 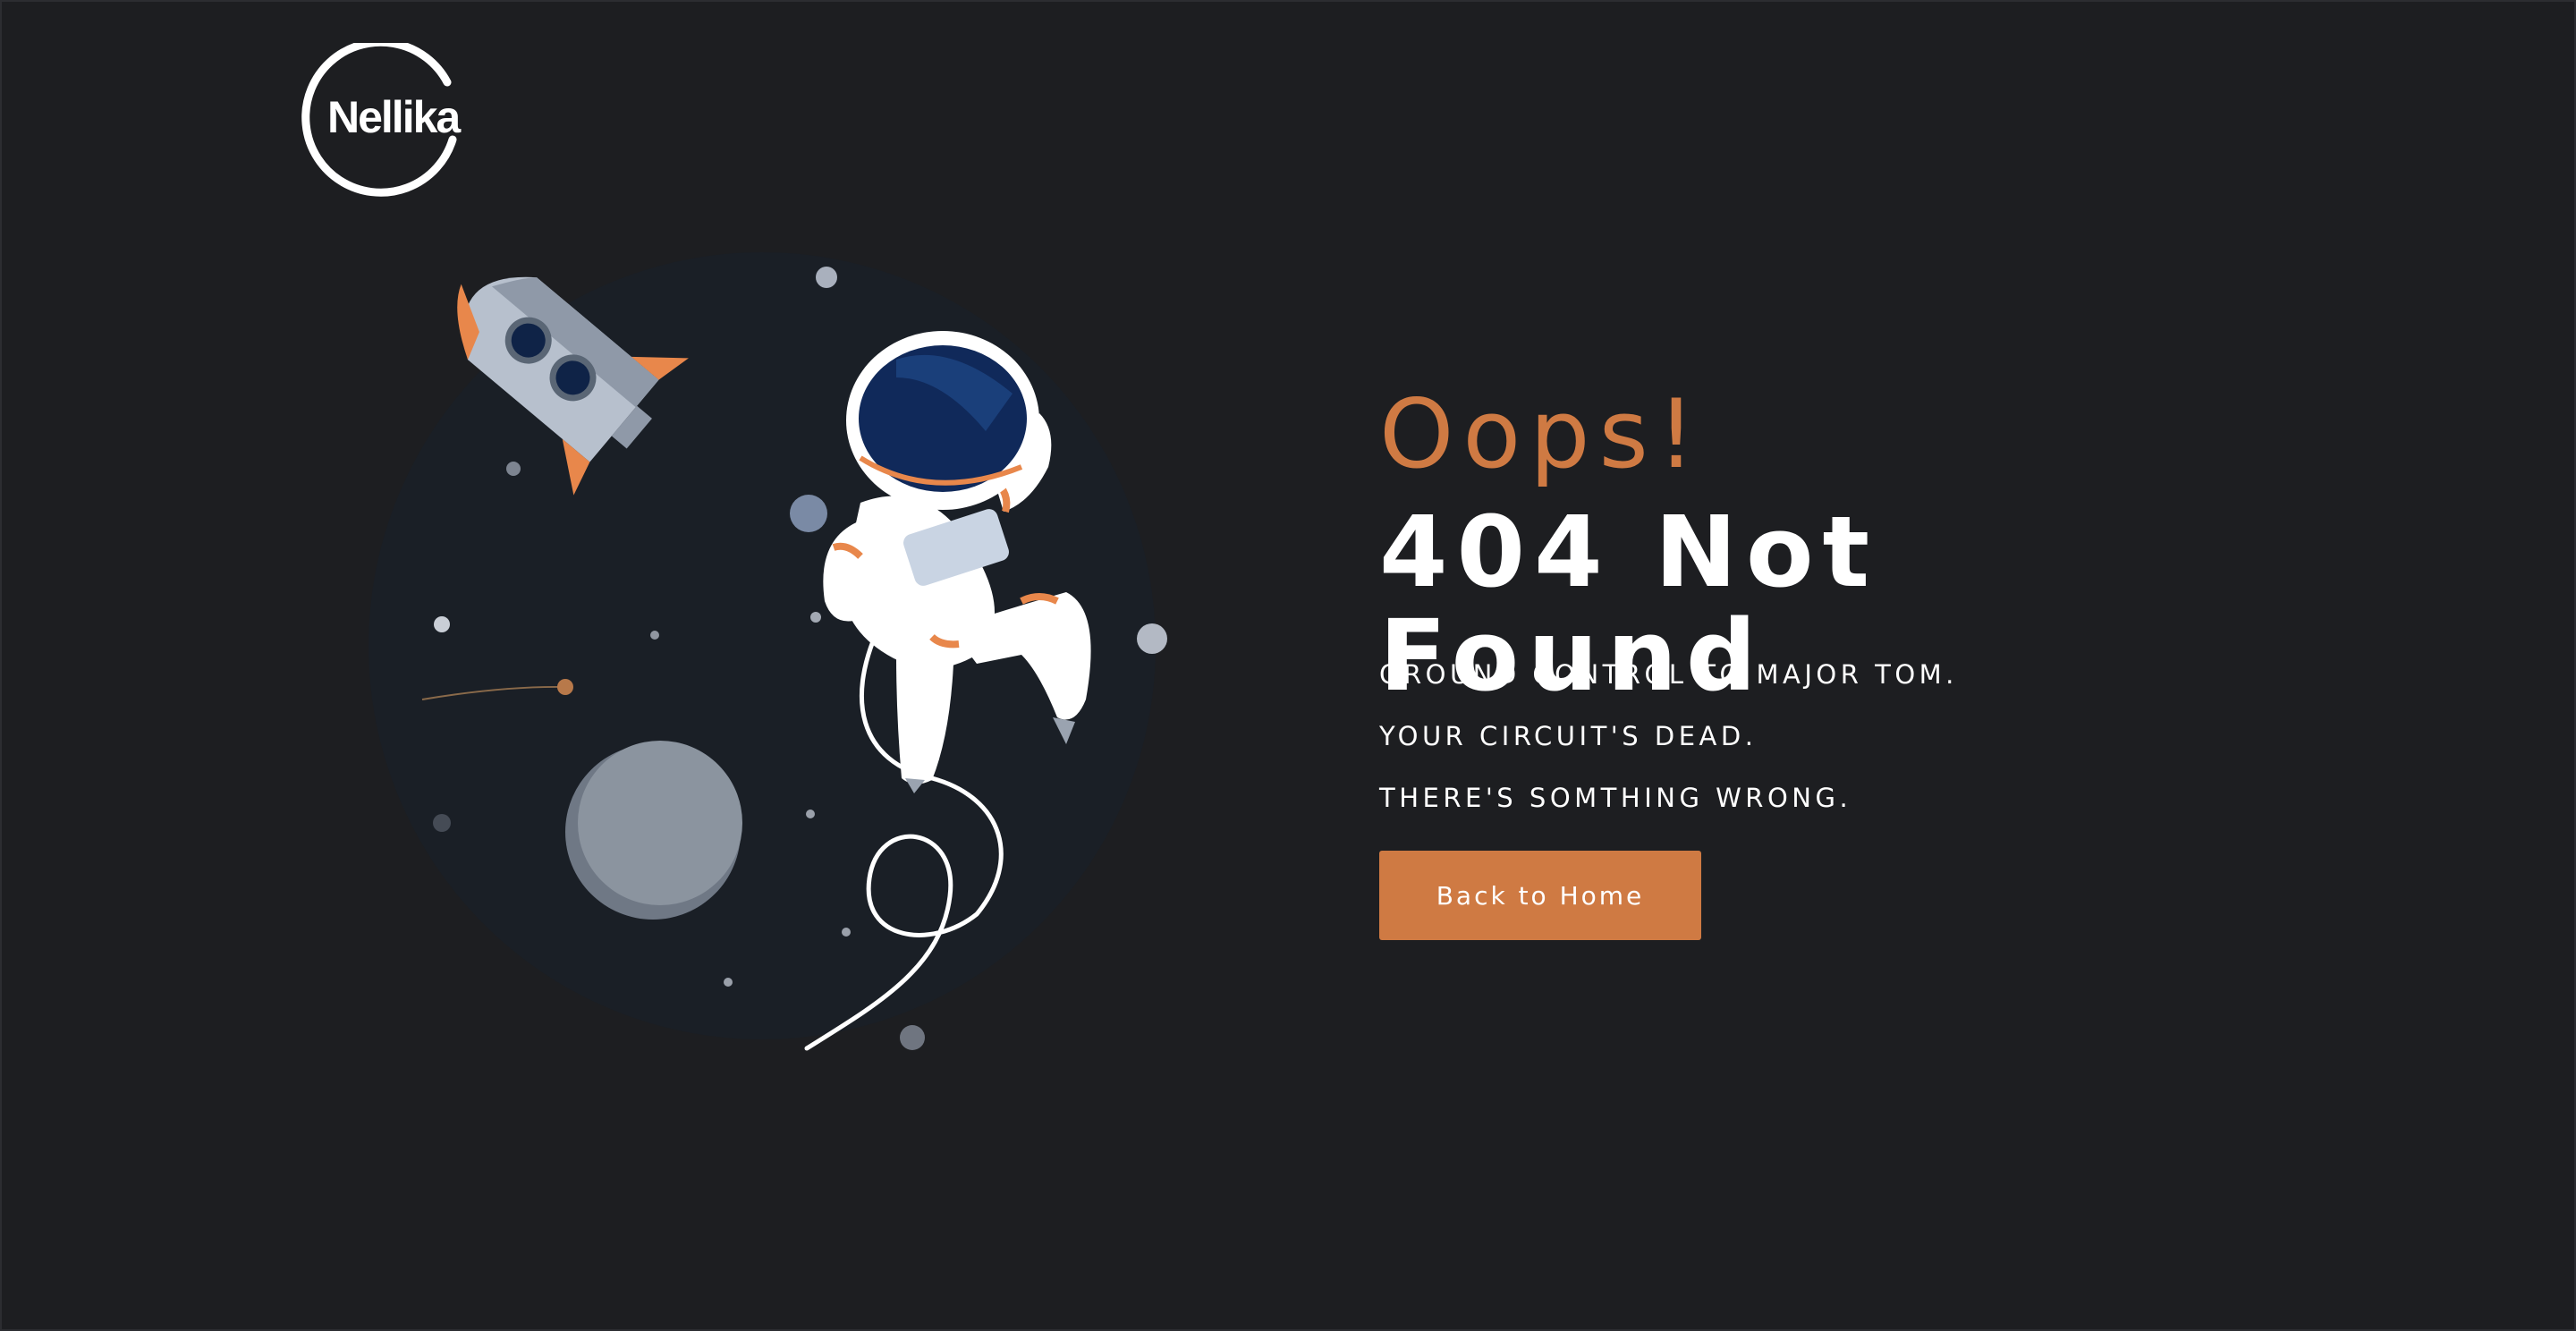 What do you see at coordinates (394, 117) in the screenshot?
I see `brand-name: Nellika` at bounding box center [394, 117].